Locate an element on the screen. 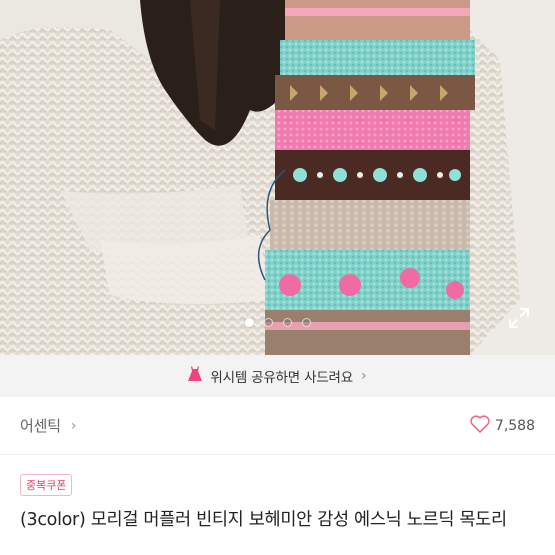 This screenshot has height=555, width=555. section-divider is located at coordinates (277, 454).